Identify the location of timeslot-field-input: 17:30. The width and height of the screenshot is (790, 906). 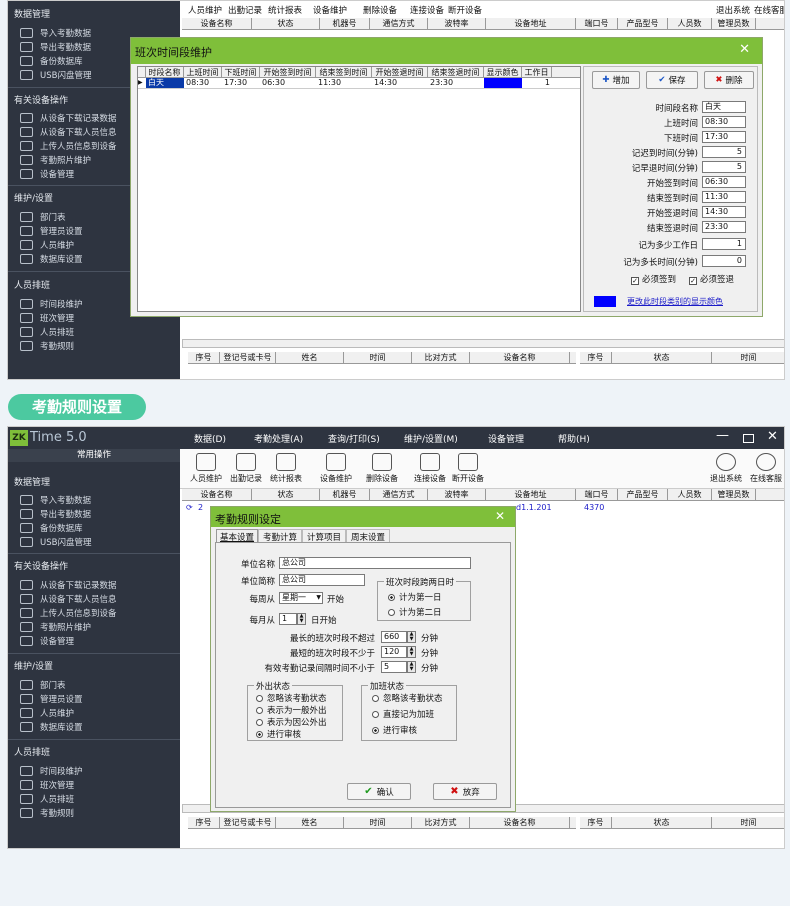
(724, 137).